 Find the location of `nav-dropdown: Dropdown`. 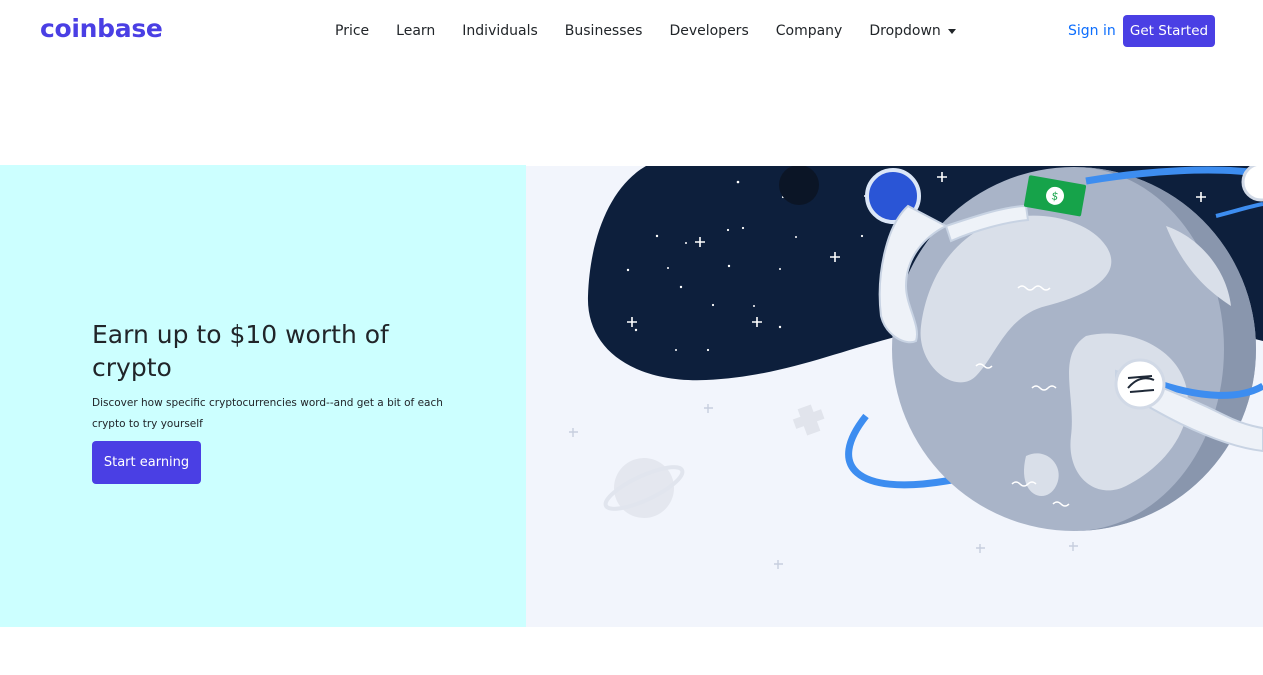

nav-dropdown: Dropdown is located at coordinates (912, 31).